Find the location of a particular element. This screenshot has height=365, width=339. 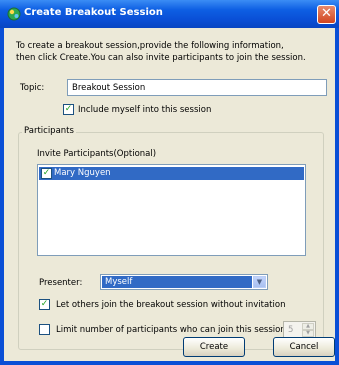

spin-down-icon: ▼ is located at coordinates (308, 333).